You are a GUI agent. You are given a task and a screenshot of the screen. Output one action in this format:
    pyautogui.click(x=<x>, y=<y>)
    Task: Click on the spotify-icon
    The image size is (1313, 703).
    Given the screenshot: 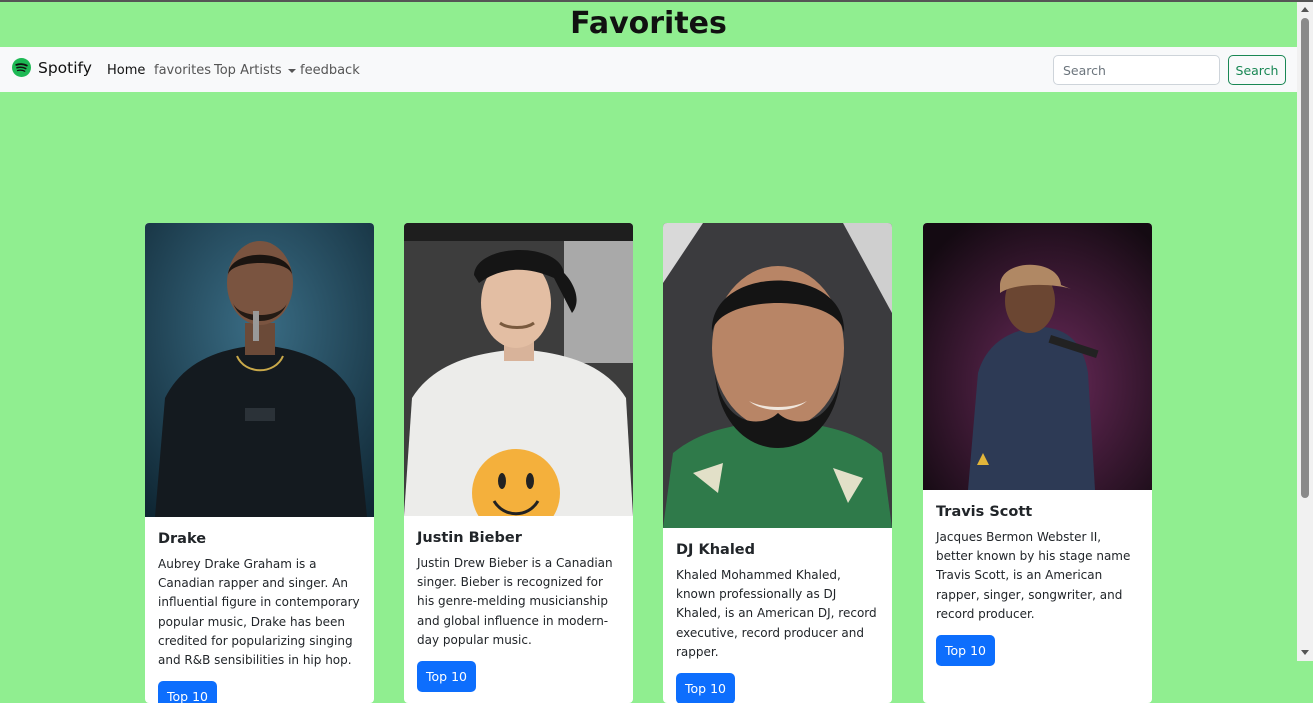 What is the action you would take?
    pyautogui.click(x=21, y=67)
    